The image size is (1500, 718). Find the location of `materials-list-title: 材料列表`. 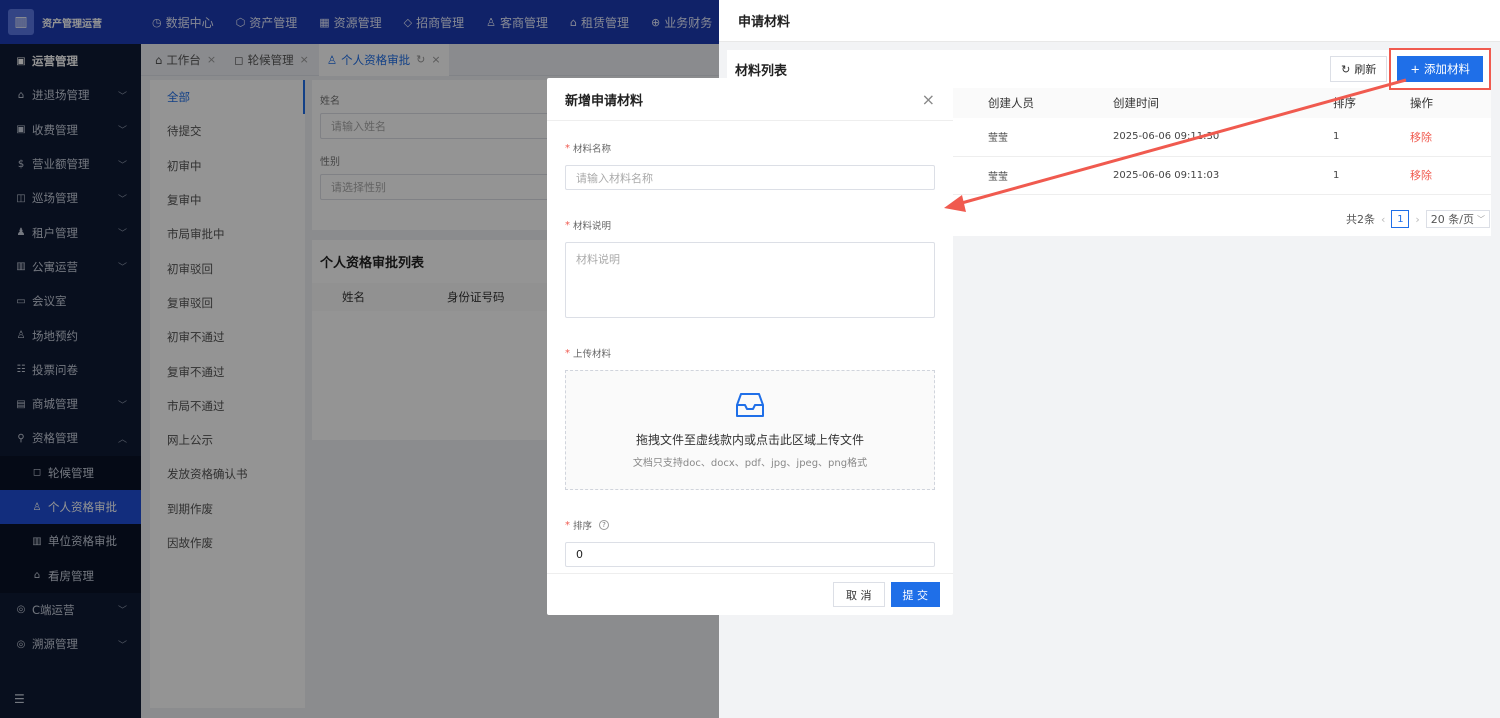

materials-list-title: 材料列表 is located at coordinates (761, 71).